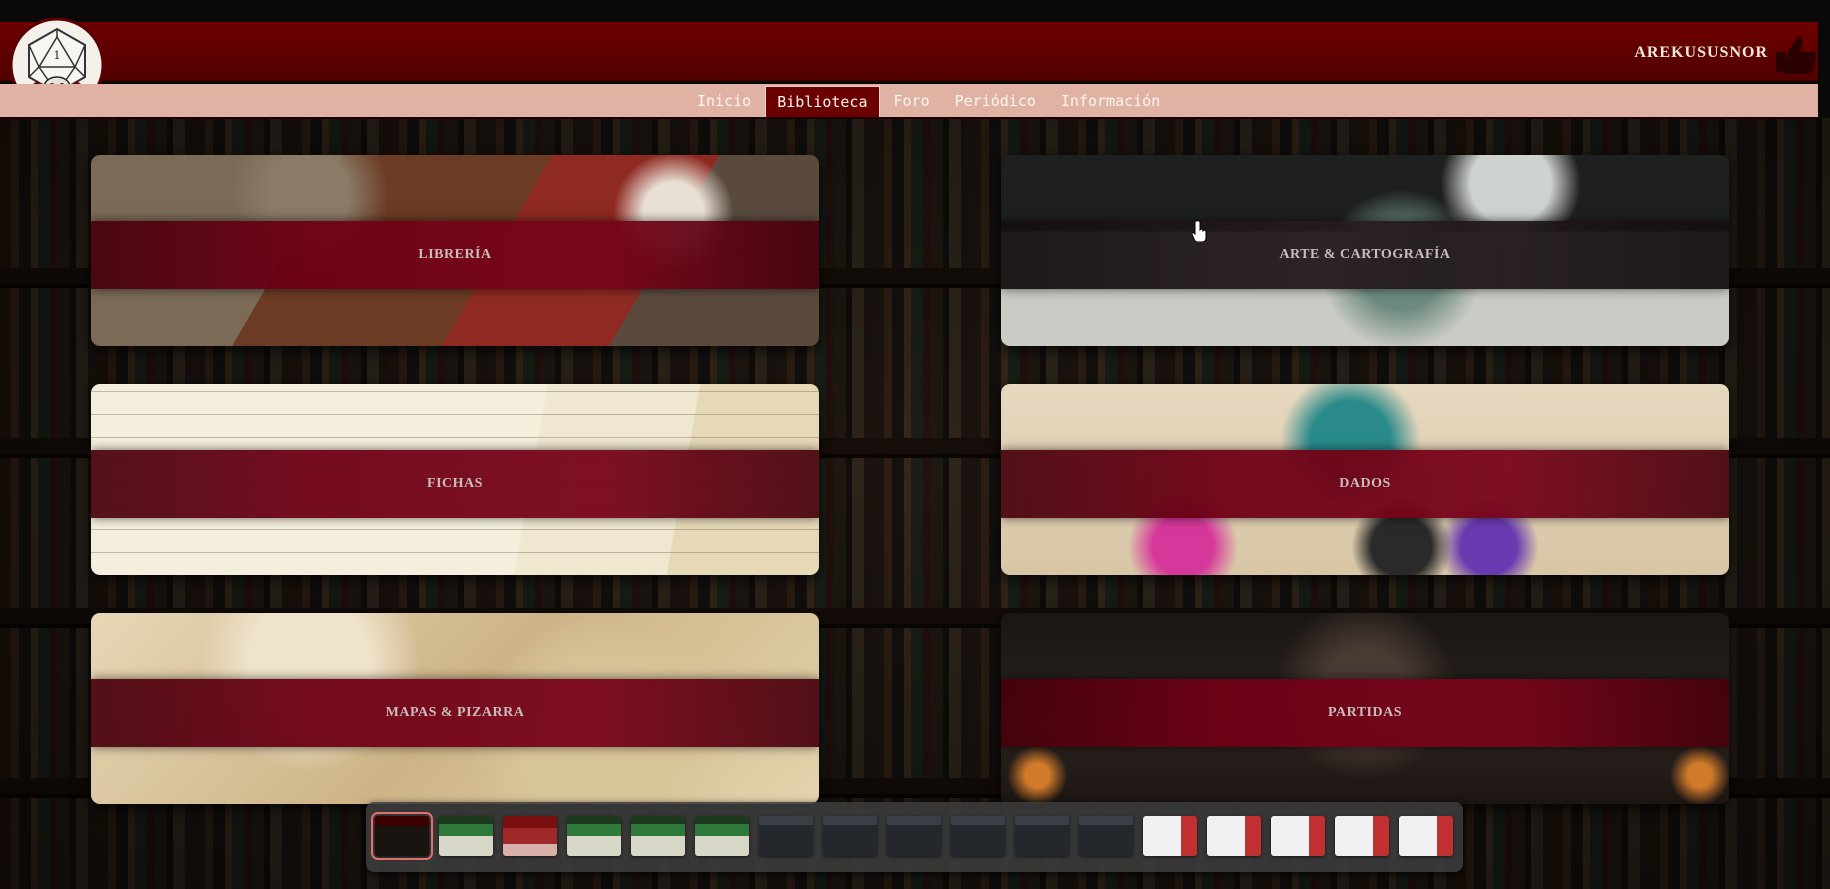 Image resolution: width=1830 pixels, height=889 pixels. I want to click on library-card-fichas: FICHAS, so click(455, 479).